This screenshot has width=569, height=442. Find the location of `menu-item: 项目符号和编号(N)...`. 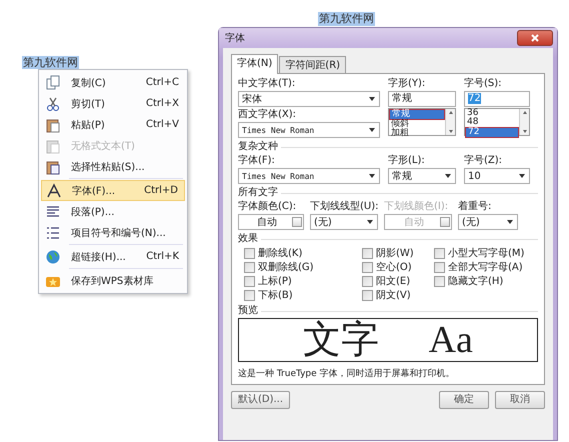

menu-item: 项目符号和编号(N)... is located at coordinates (113, 232).